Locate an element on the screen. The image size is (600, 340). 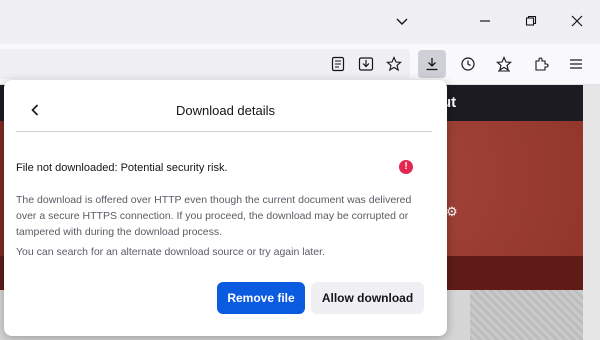
page-scrollbar is located at coordinates (591, 212).